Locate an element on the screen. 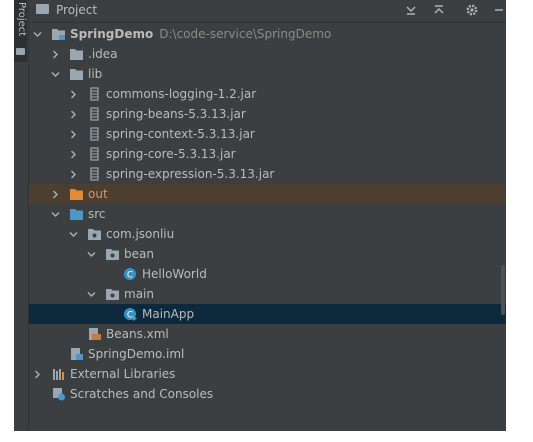  runnable-class-icon: C is located at coordinates (130, 314).